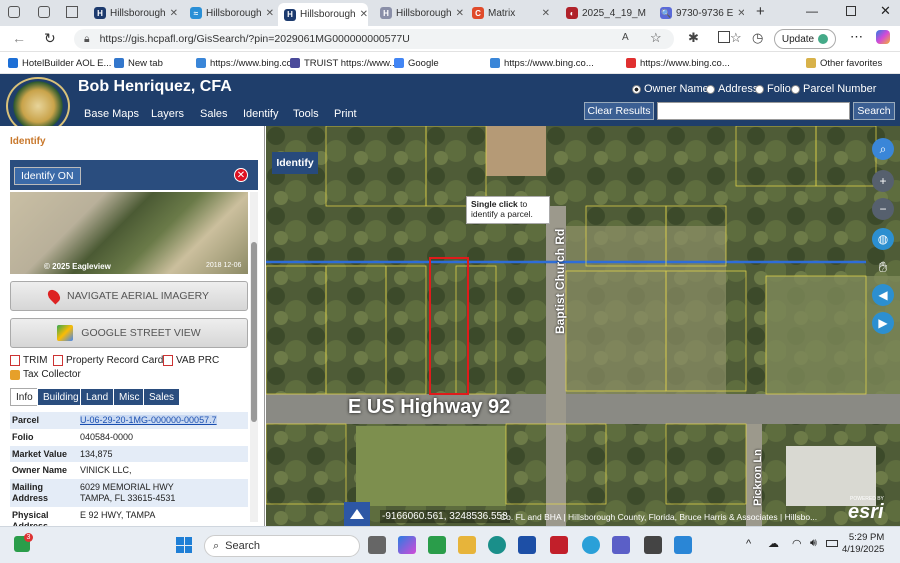 The width and height of the screenshot is (900, 563). I want to click on menu-tools: Tools, so click(306, 114).